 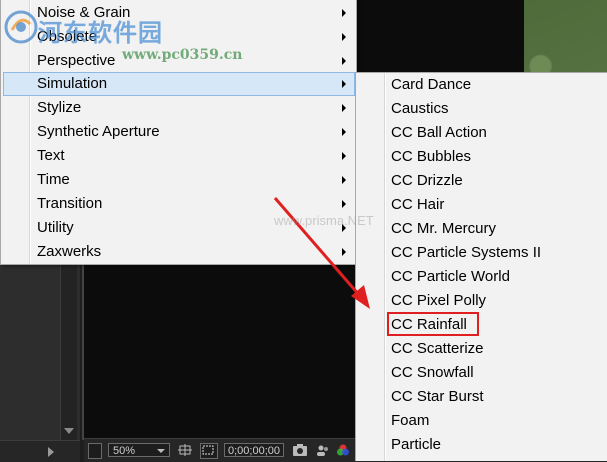 What do you see at coordinates (179, 252) in the screenshot?
I see `menu-item-zaxwerks: Zaxwerks` at bounding box center [179, 252].